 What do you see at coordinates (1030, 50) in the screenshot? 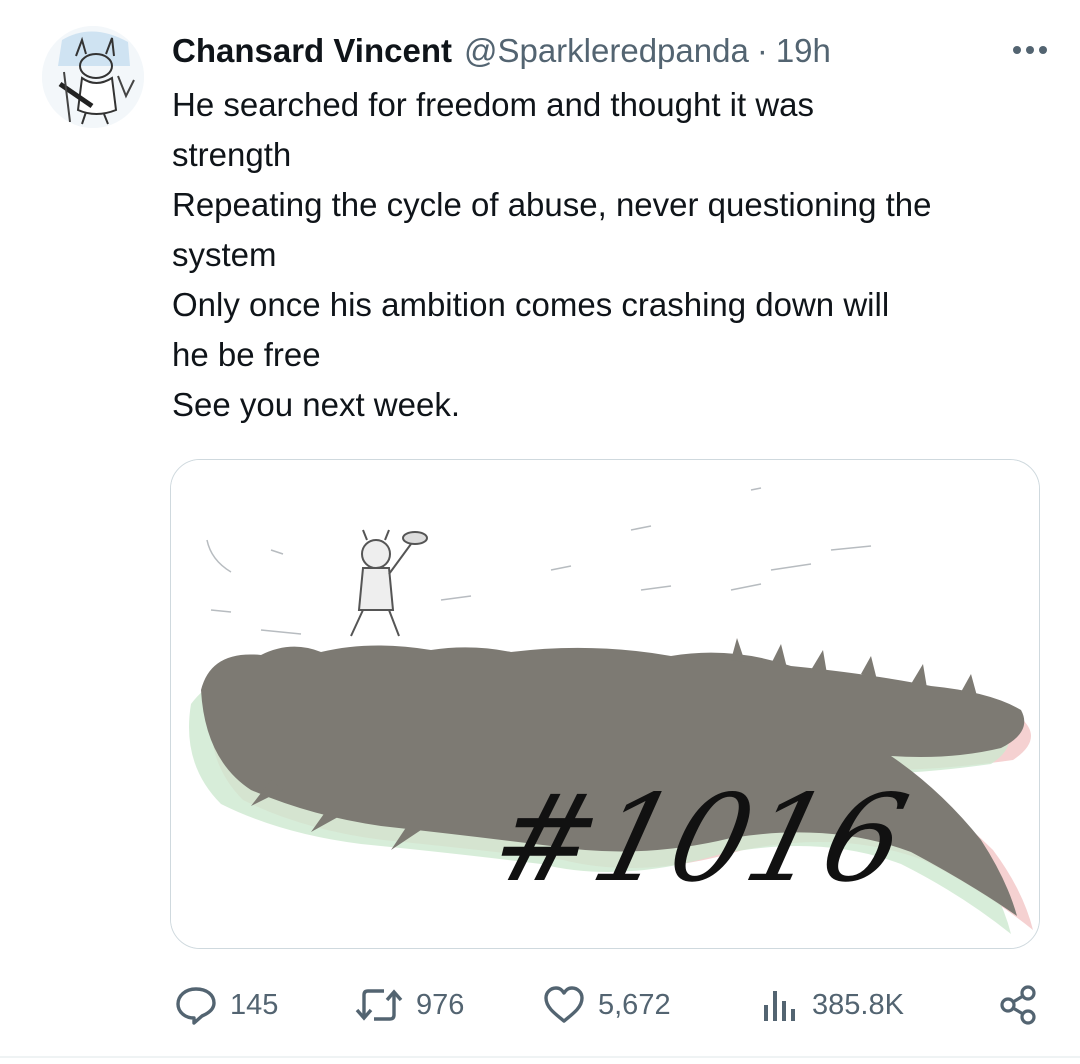
I see `more-horizontal-icon` at bounding box center [1030, 50].